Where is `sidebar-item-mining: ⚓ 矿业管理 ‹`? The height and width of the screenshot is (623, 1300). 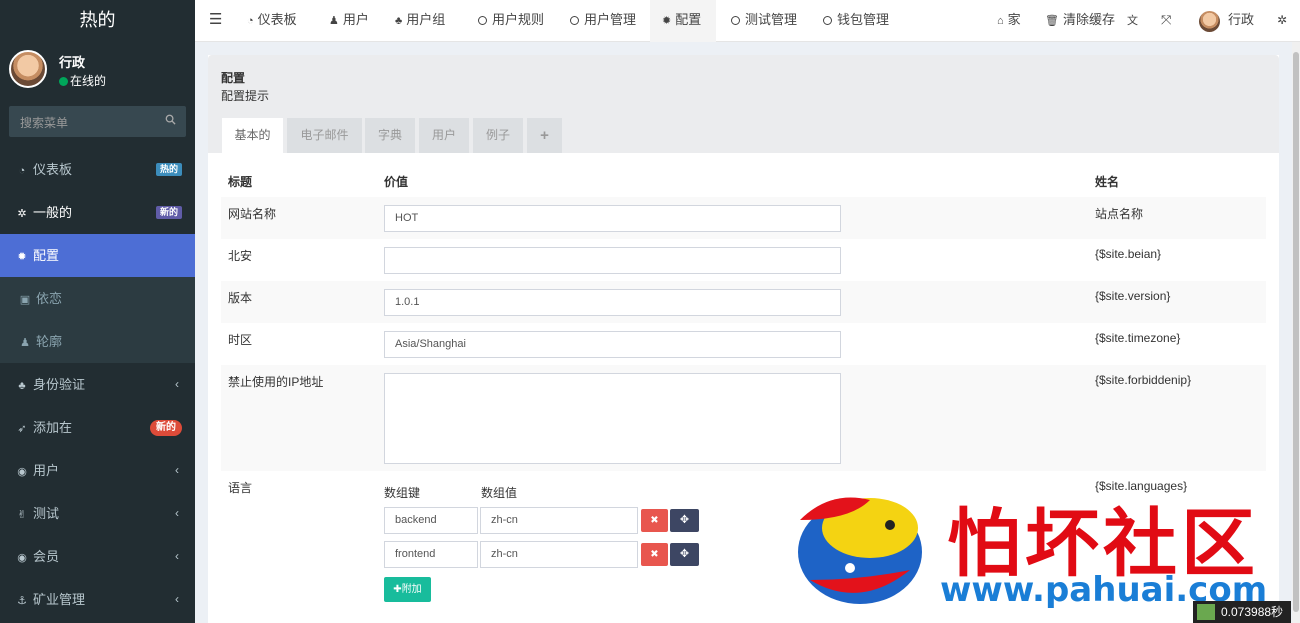 sidebar-item-mining: ⚓ 矿业管理 ‹ is located at coordinates (97, 599).